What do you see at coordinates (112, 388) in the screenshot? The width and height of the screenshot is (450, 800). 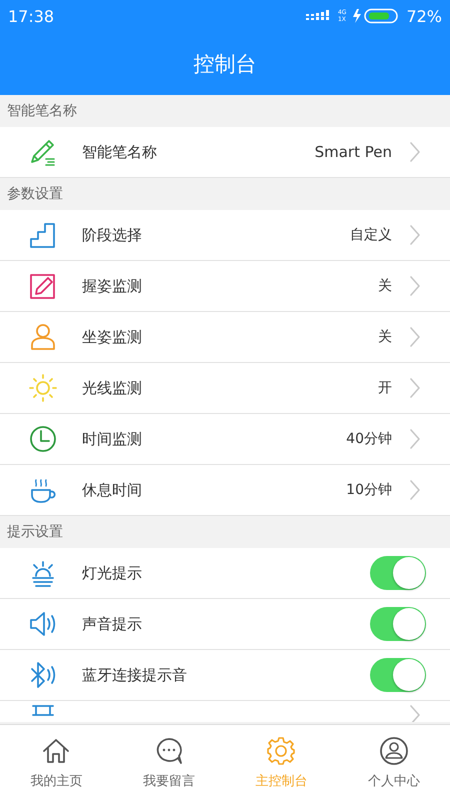 I see `row-label: 光线监测` at bounding box center [112, 388].